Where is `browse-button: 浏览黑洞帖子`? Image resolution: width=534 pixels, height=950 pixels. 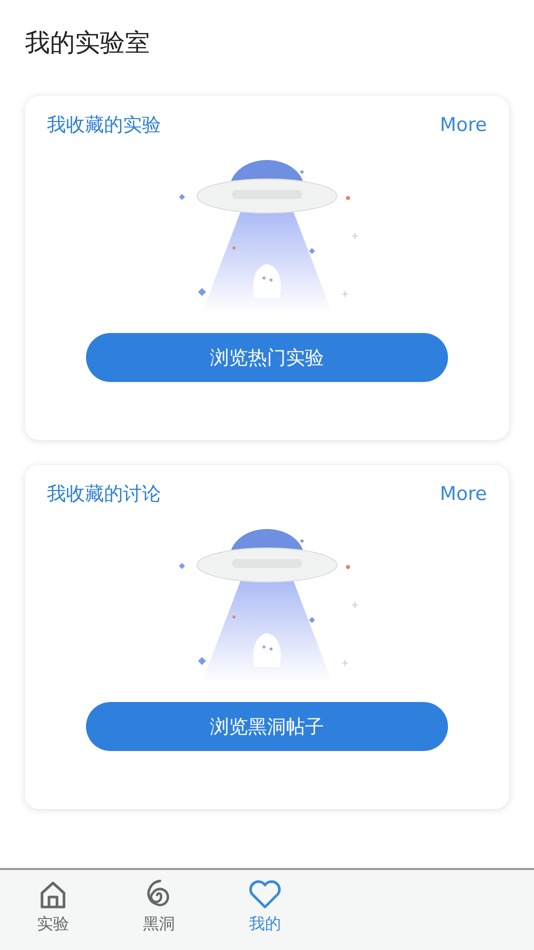 browse-button: 浏览黑洞帖子 is located at coordinates (267, 726).